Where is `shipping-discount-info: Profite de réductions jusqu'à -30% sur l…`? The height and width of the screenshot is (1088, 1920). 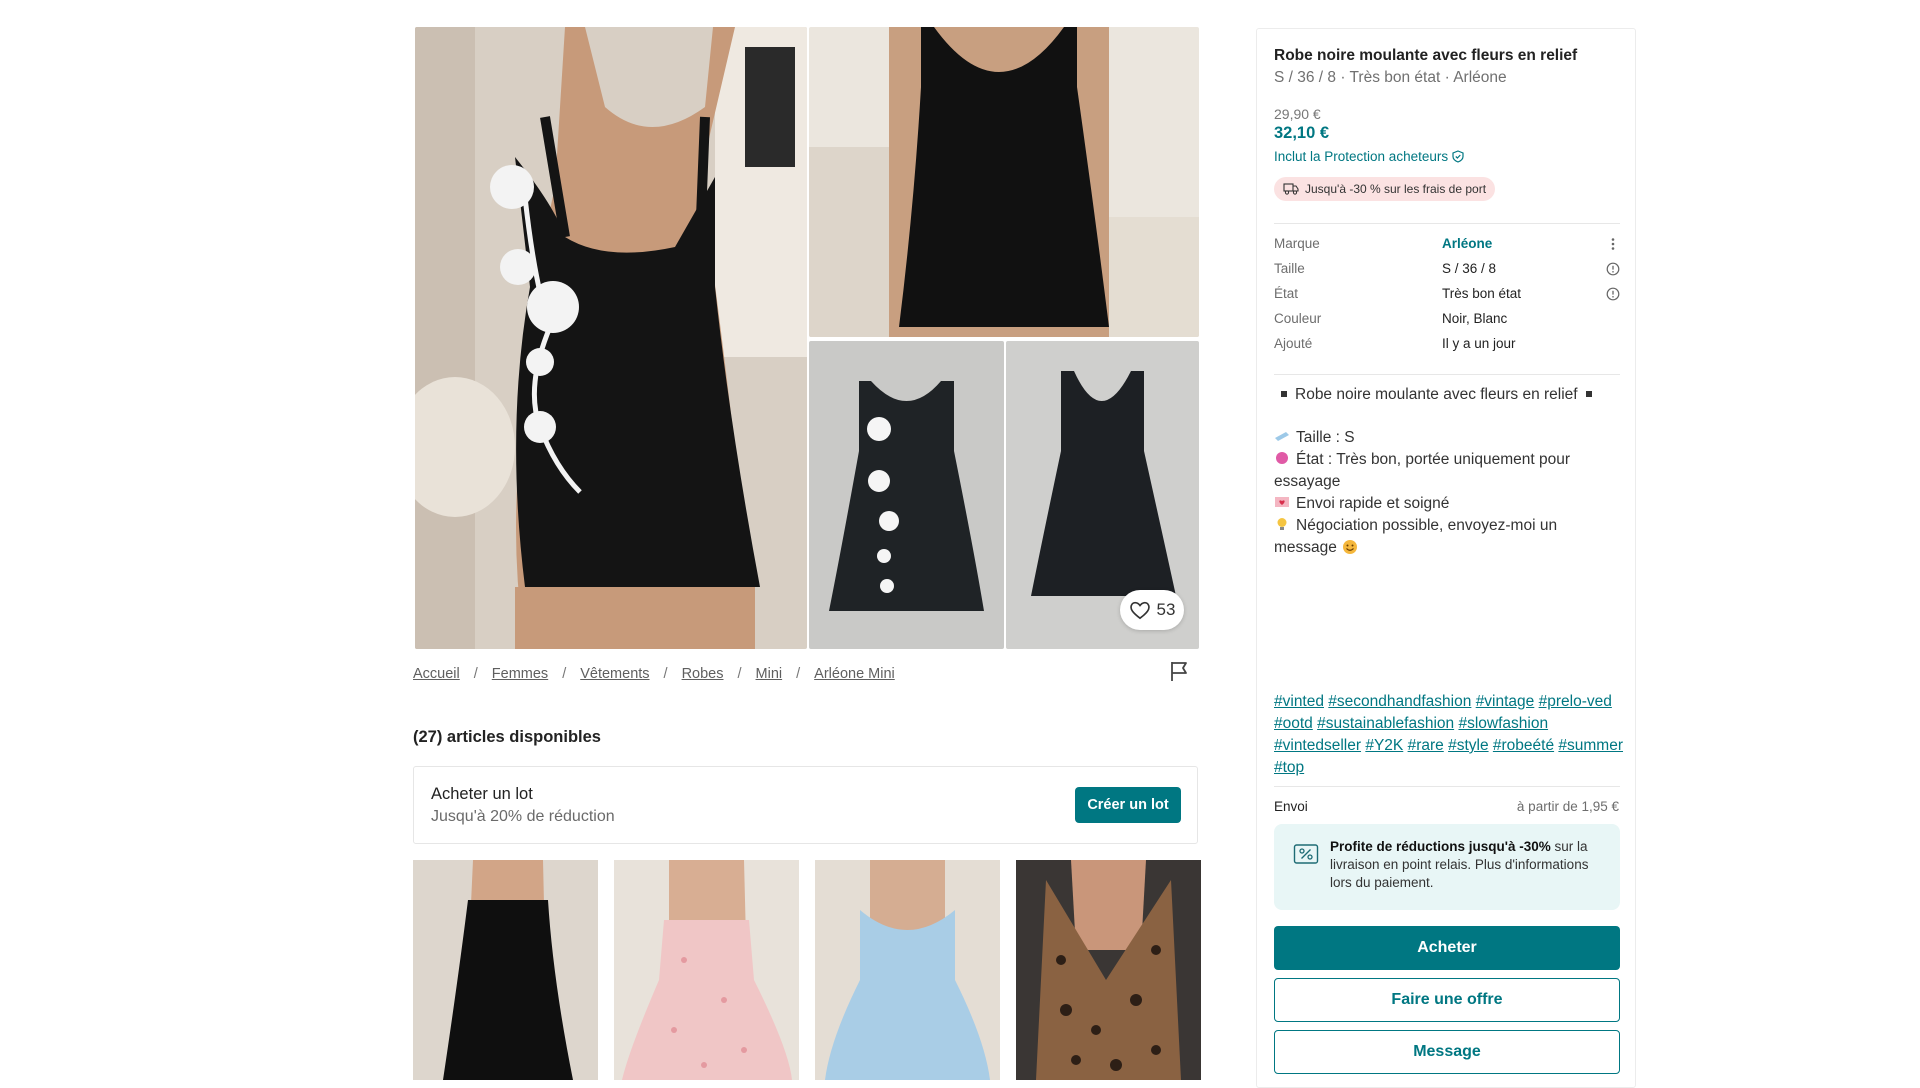 shipping-discount-info: Profite de réductions jusqu'à -30% sur l… is located at coordinates (1447, 867).